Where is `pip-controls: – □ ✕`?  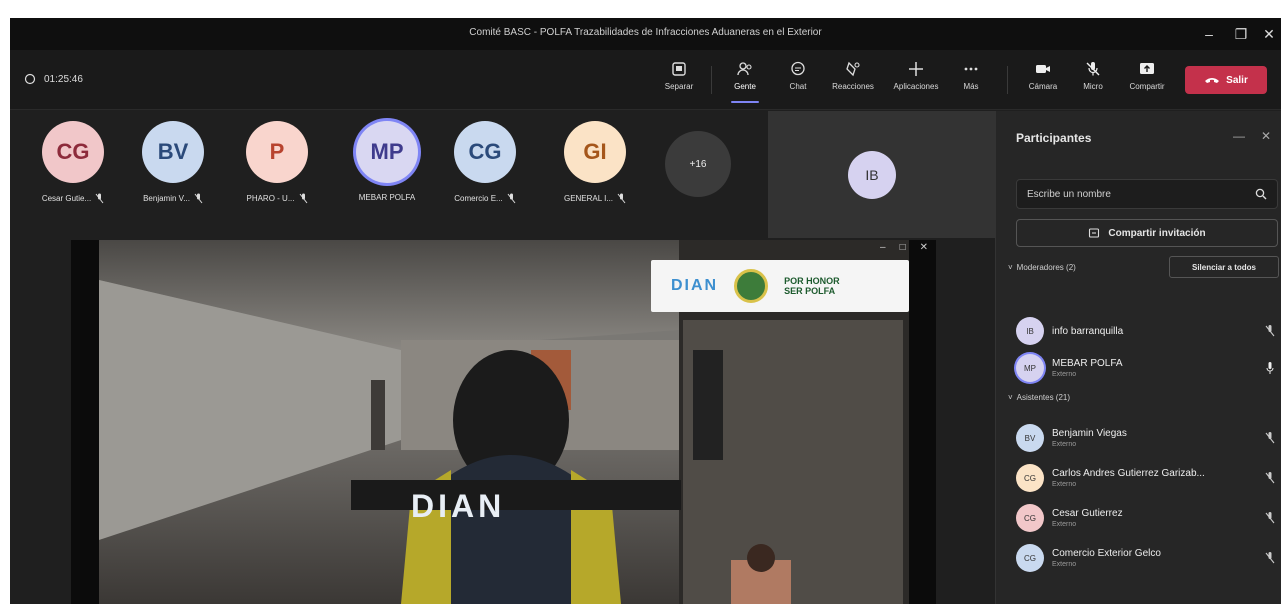 pip-controls: – □ ✕ is located at coordinates (904, 247).